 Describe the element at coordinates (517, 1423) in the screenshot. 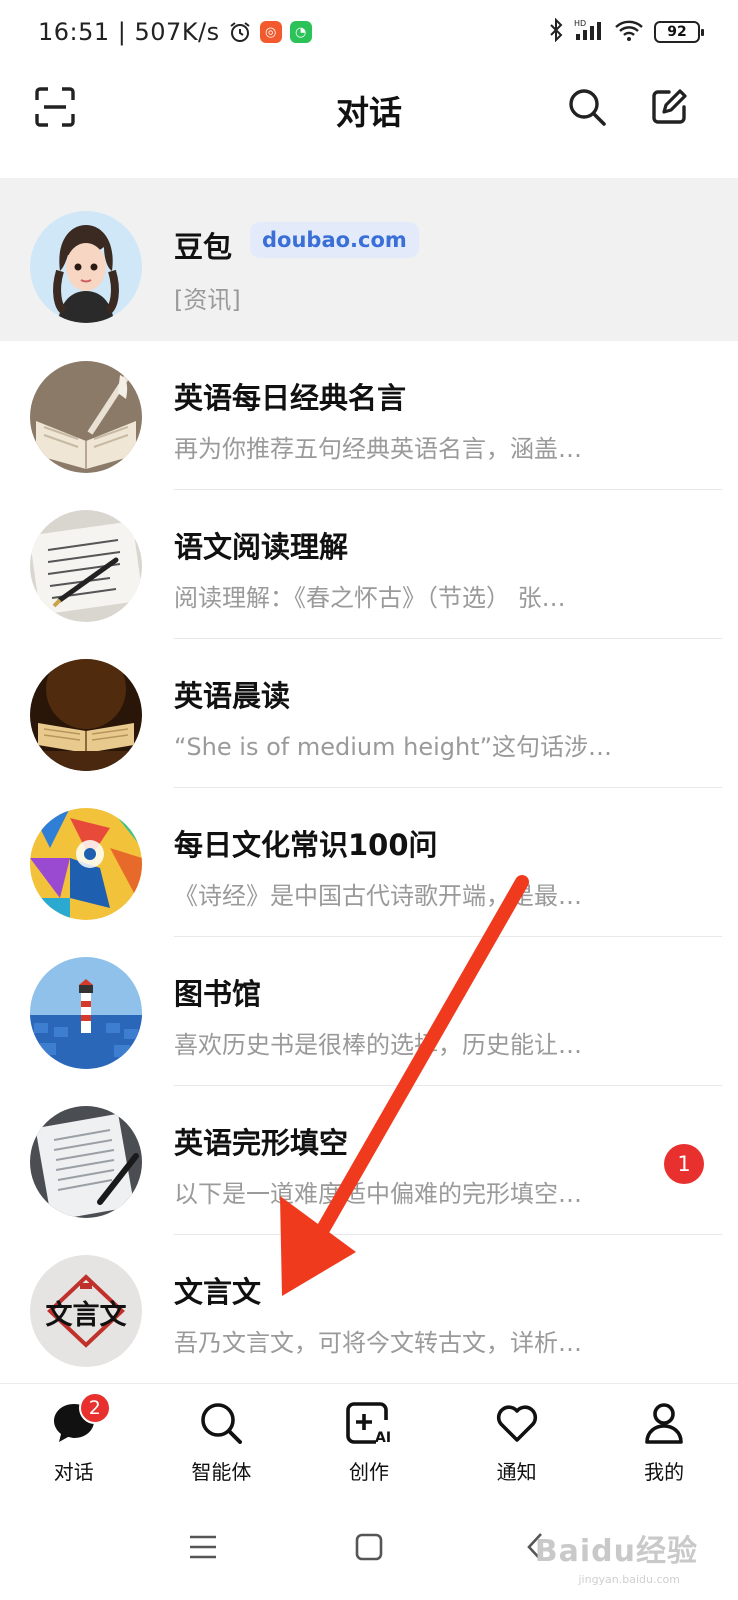

I see `heart-icon` at that location.